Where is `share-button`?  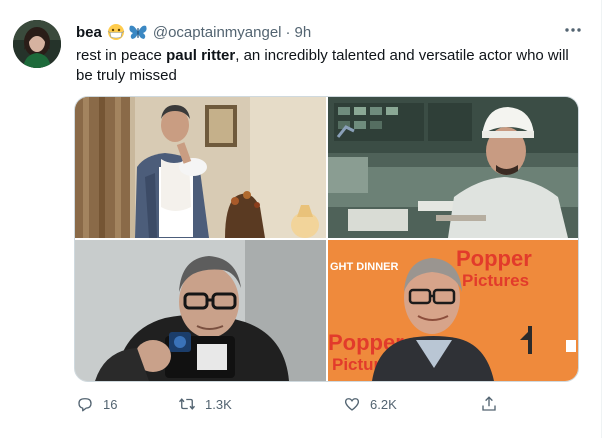 share-button is located at coordinates (489, 404).